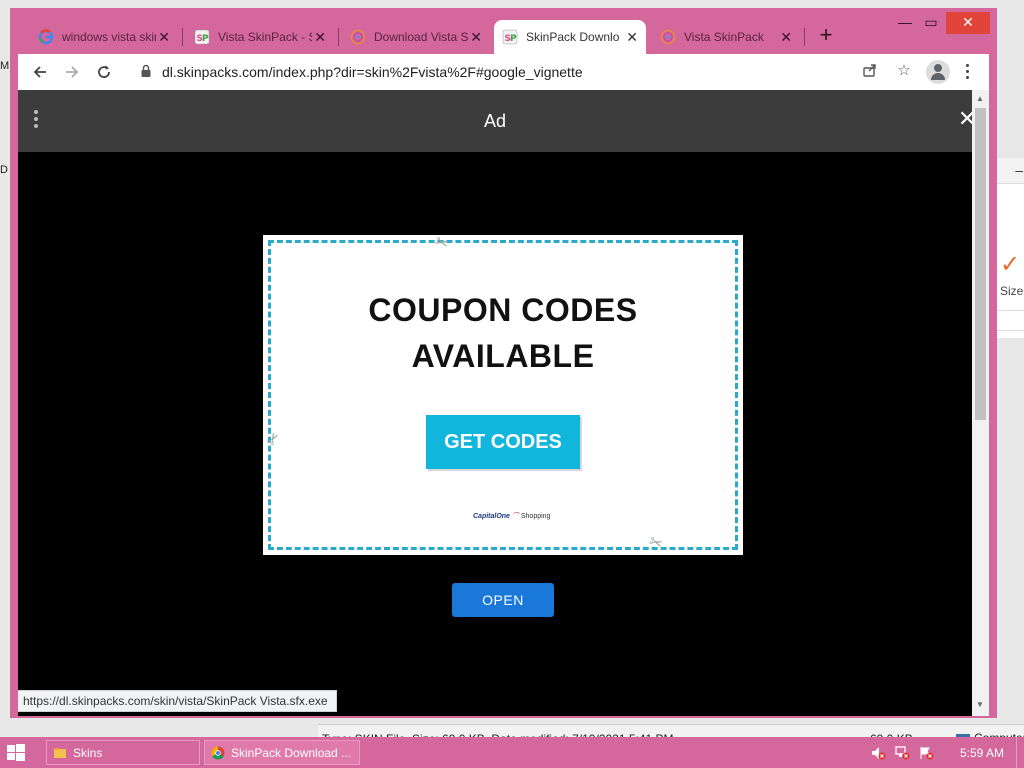 The width and height of the screenshot is (1024, 768). I want to click on reload-button, so click(104, 72).